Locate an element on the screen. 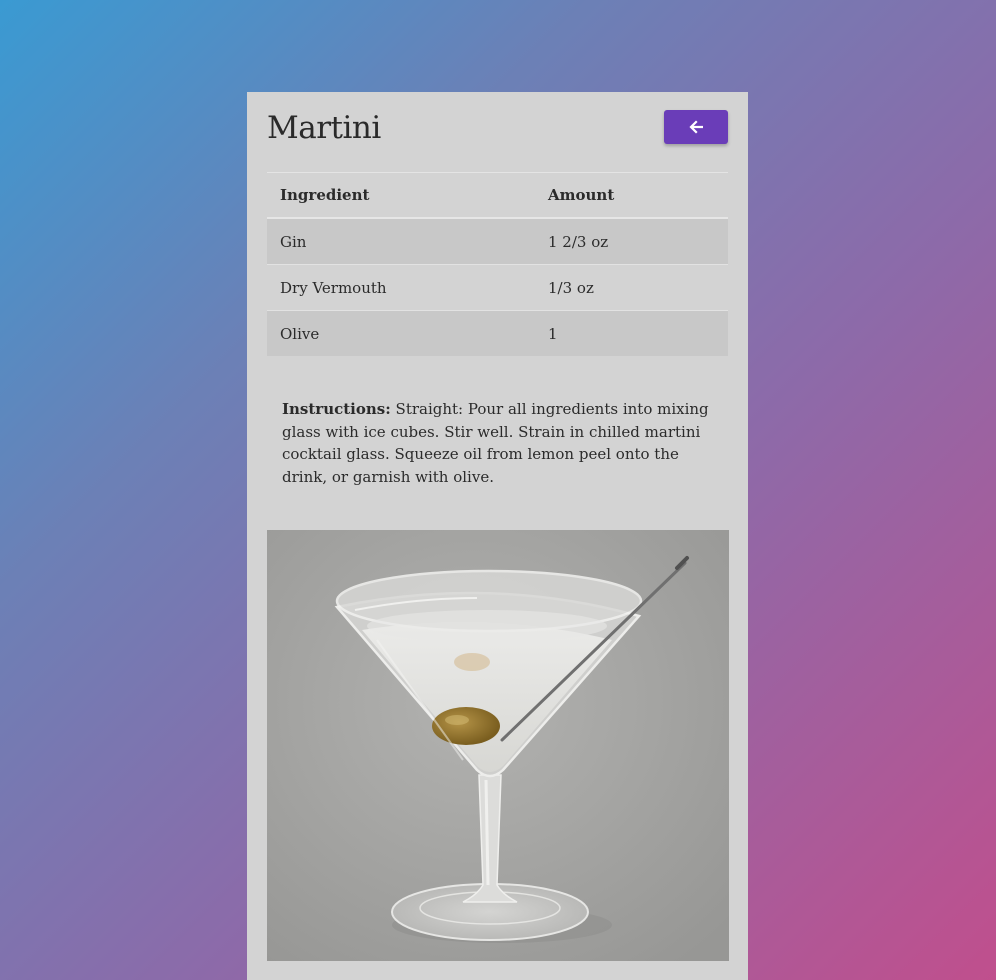  table-header-row: Ingredient Amount is located at coordinates (497, 196).